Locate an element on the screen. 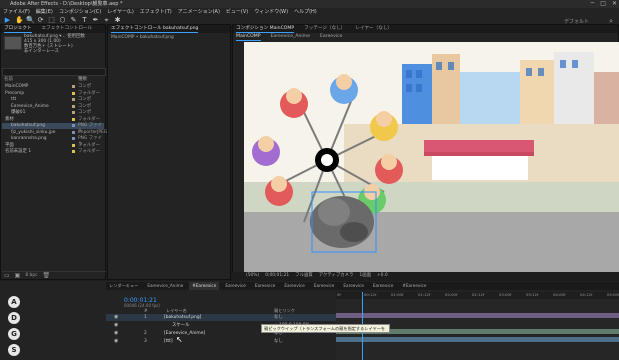 Image resolution: width=619 pixels, height=360 pixels. tool-8-icon: ✒ is located at coordinates (95, 20).